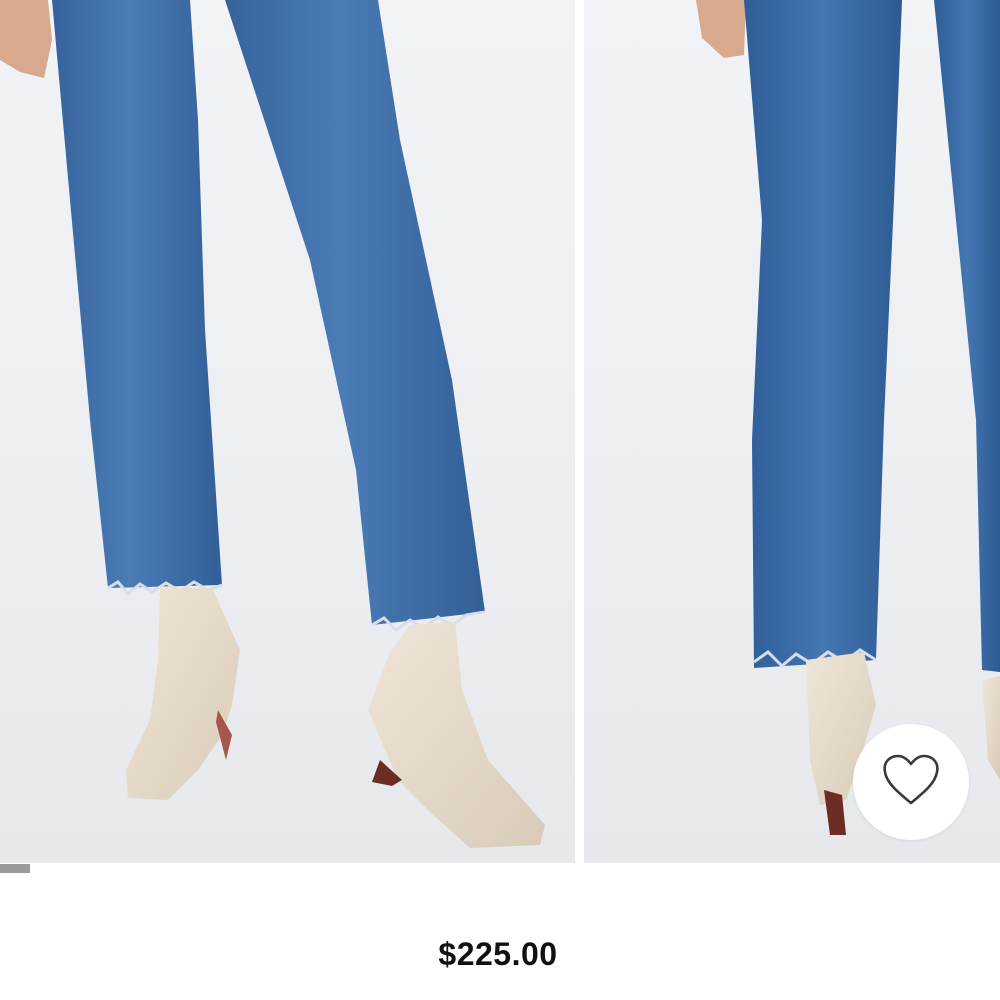  Describe the element at coordinates (15, 868) in the screenshot. I see `gallery-progress-indicator` at that location.